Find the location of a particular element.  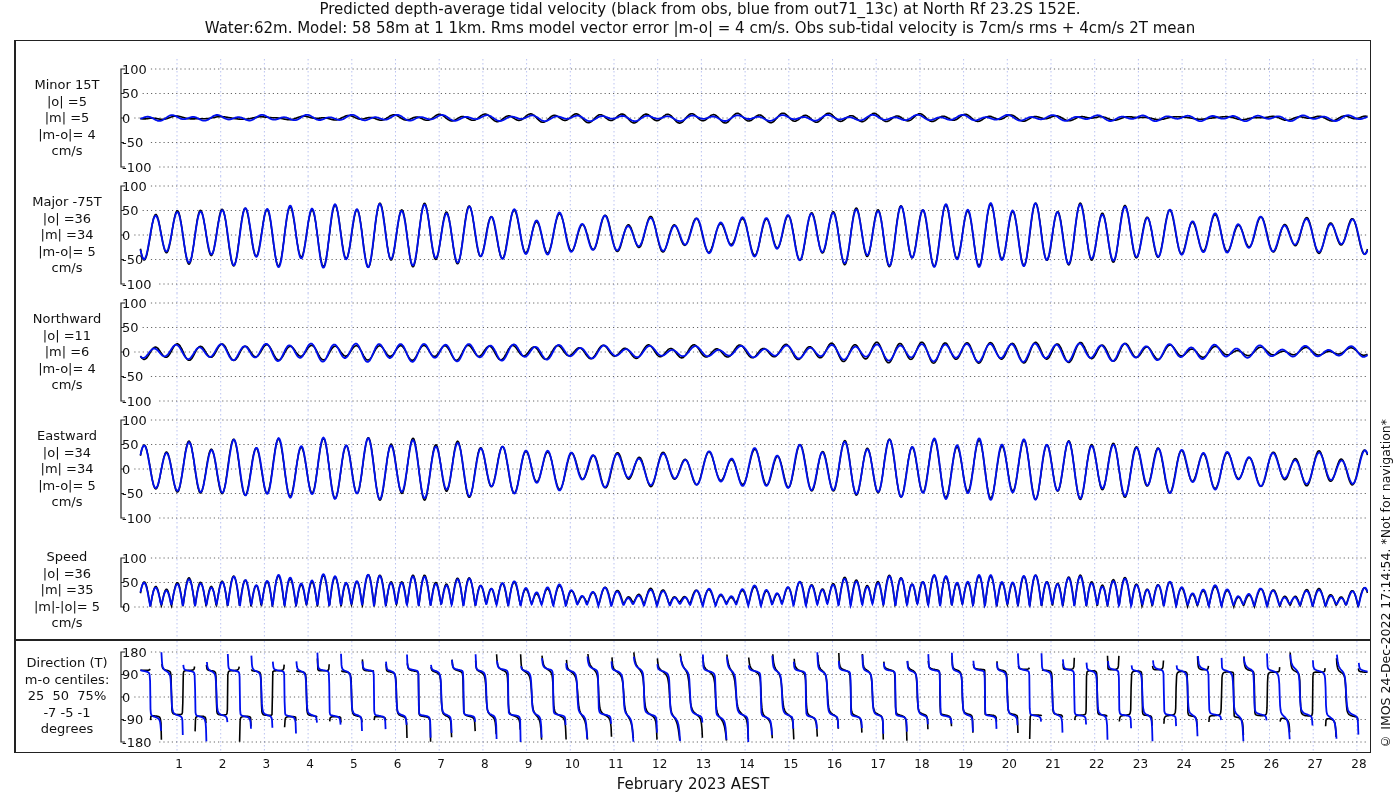

y-tick-label: -180 is located at coordinates (137, 742).